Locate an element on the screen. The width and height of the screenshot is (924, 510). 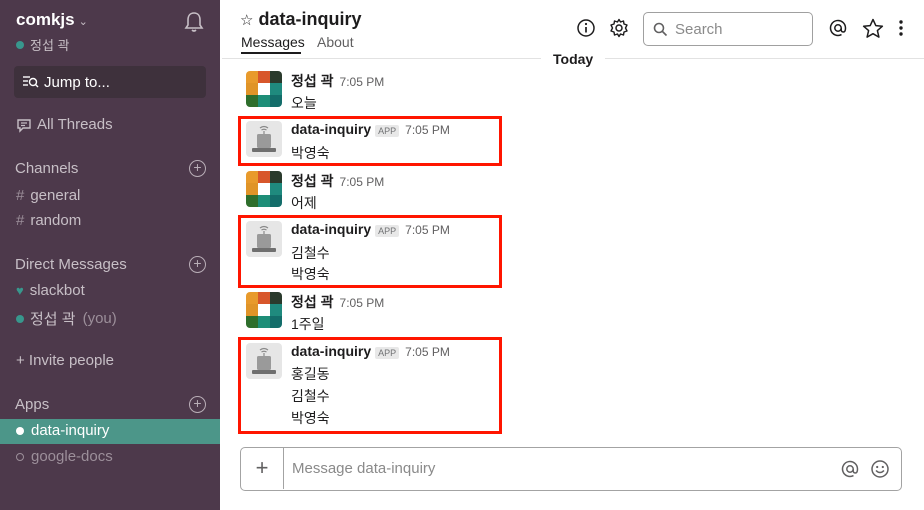
team-name: comkjs ⌄ is located at coordinates (52, 20).